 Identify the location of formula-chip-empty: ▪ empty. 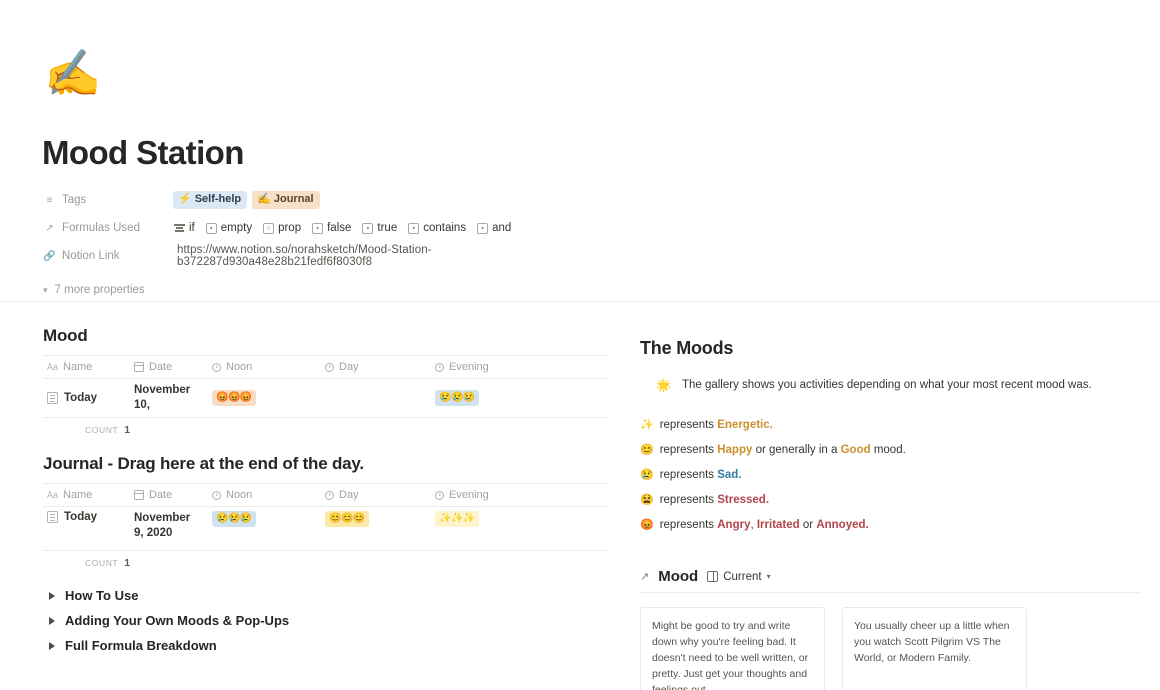
(228, 228).